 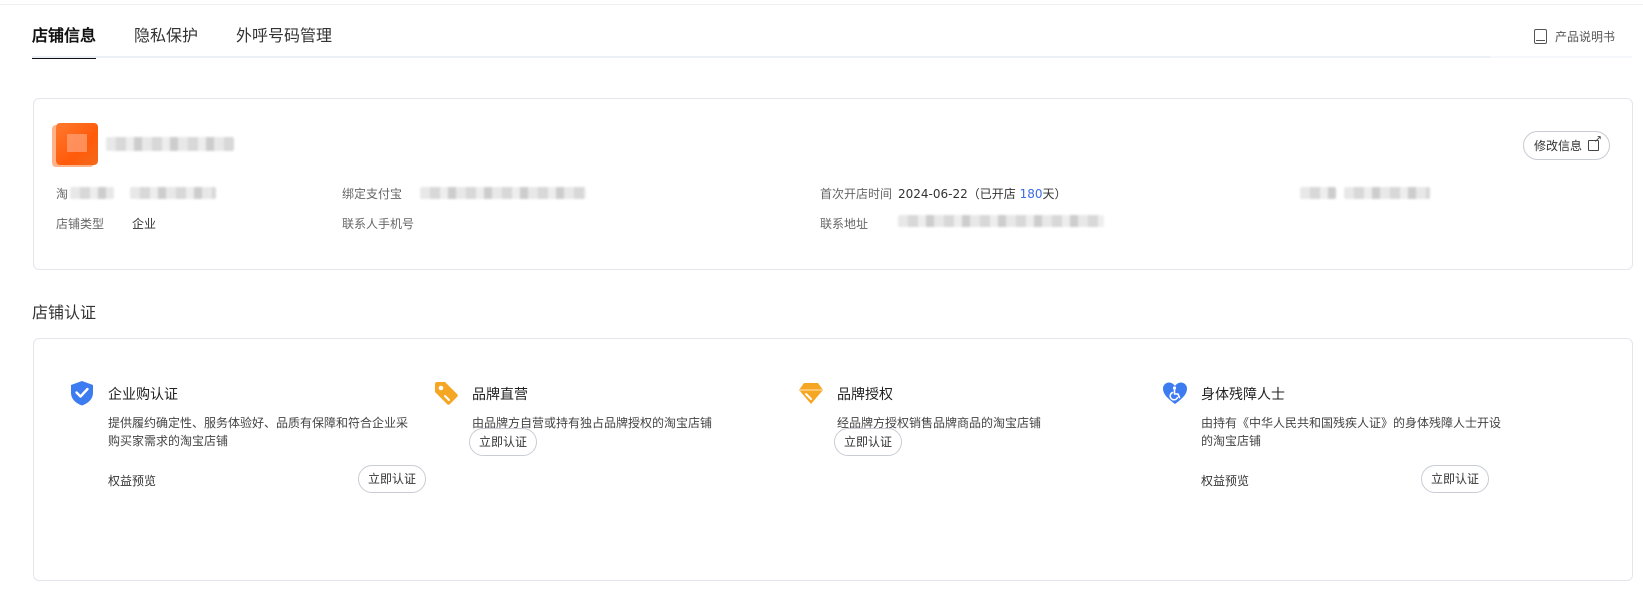 I want to click on cert-item-brand-direct: 品牌直营 由品牌方自营或持有独占品牌授权的淘宝店铺 立即认证, so click(x=602, y=460).